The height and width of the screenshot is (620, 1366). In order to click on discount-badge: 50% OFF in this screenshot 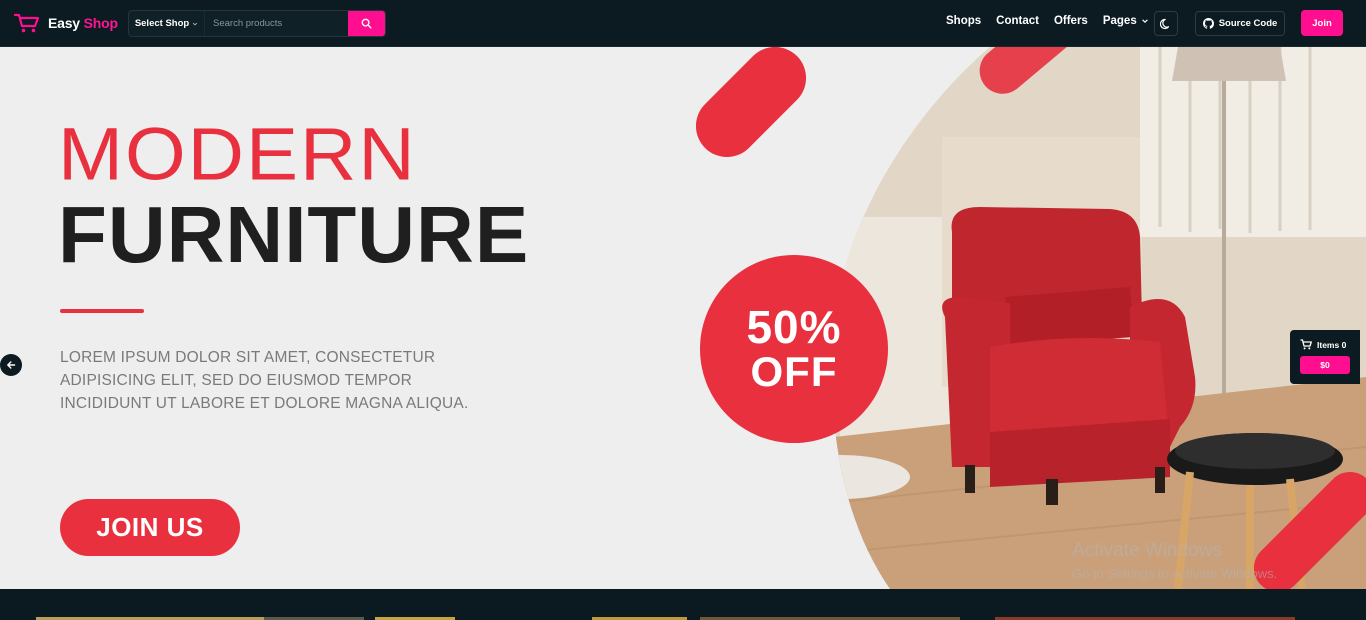, I will do `click(794, 349)`.